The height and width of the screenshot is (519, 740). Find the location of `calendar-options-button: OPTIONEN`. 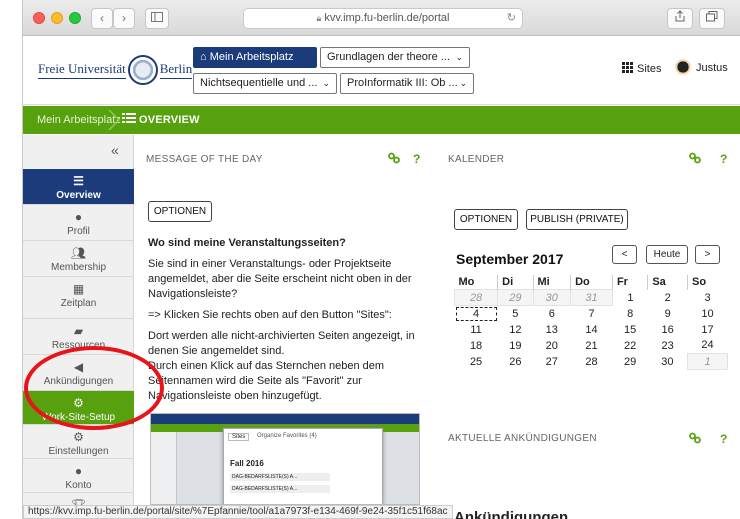

calendar-options-button: OPTIONEN is located at coordinates (486, 219).